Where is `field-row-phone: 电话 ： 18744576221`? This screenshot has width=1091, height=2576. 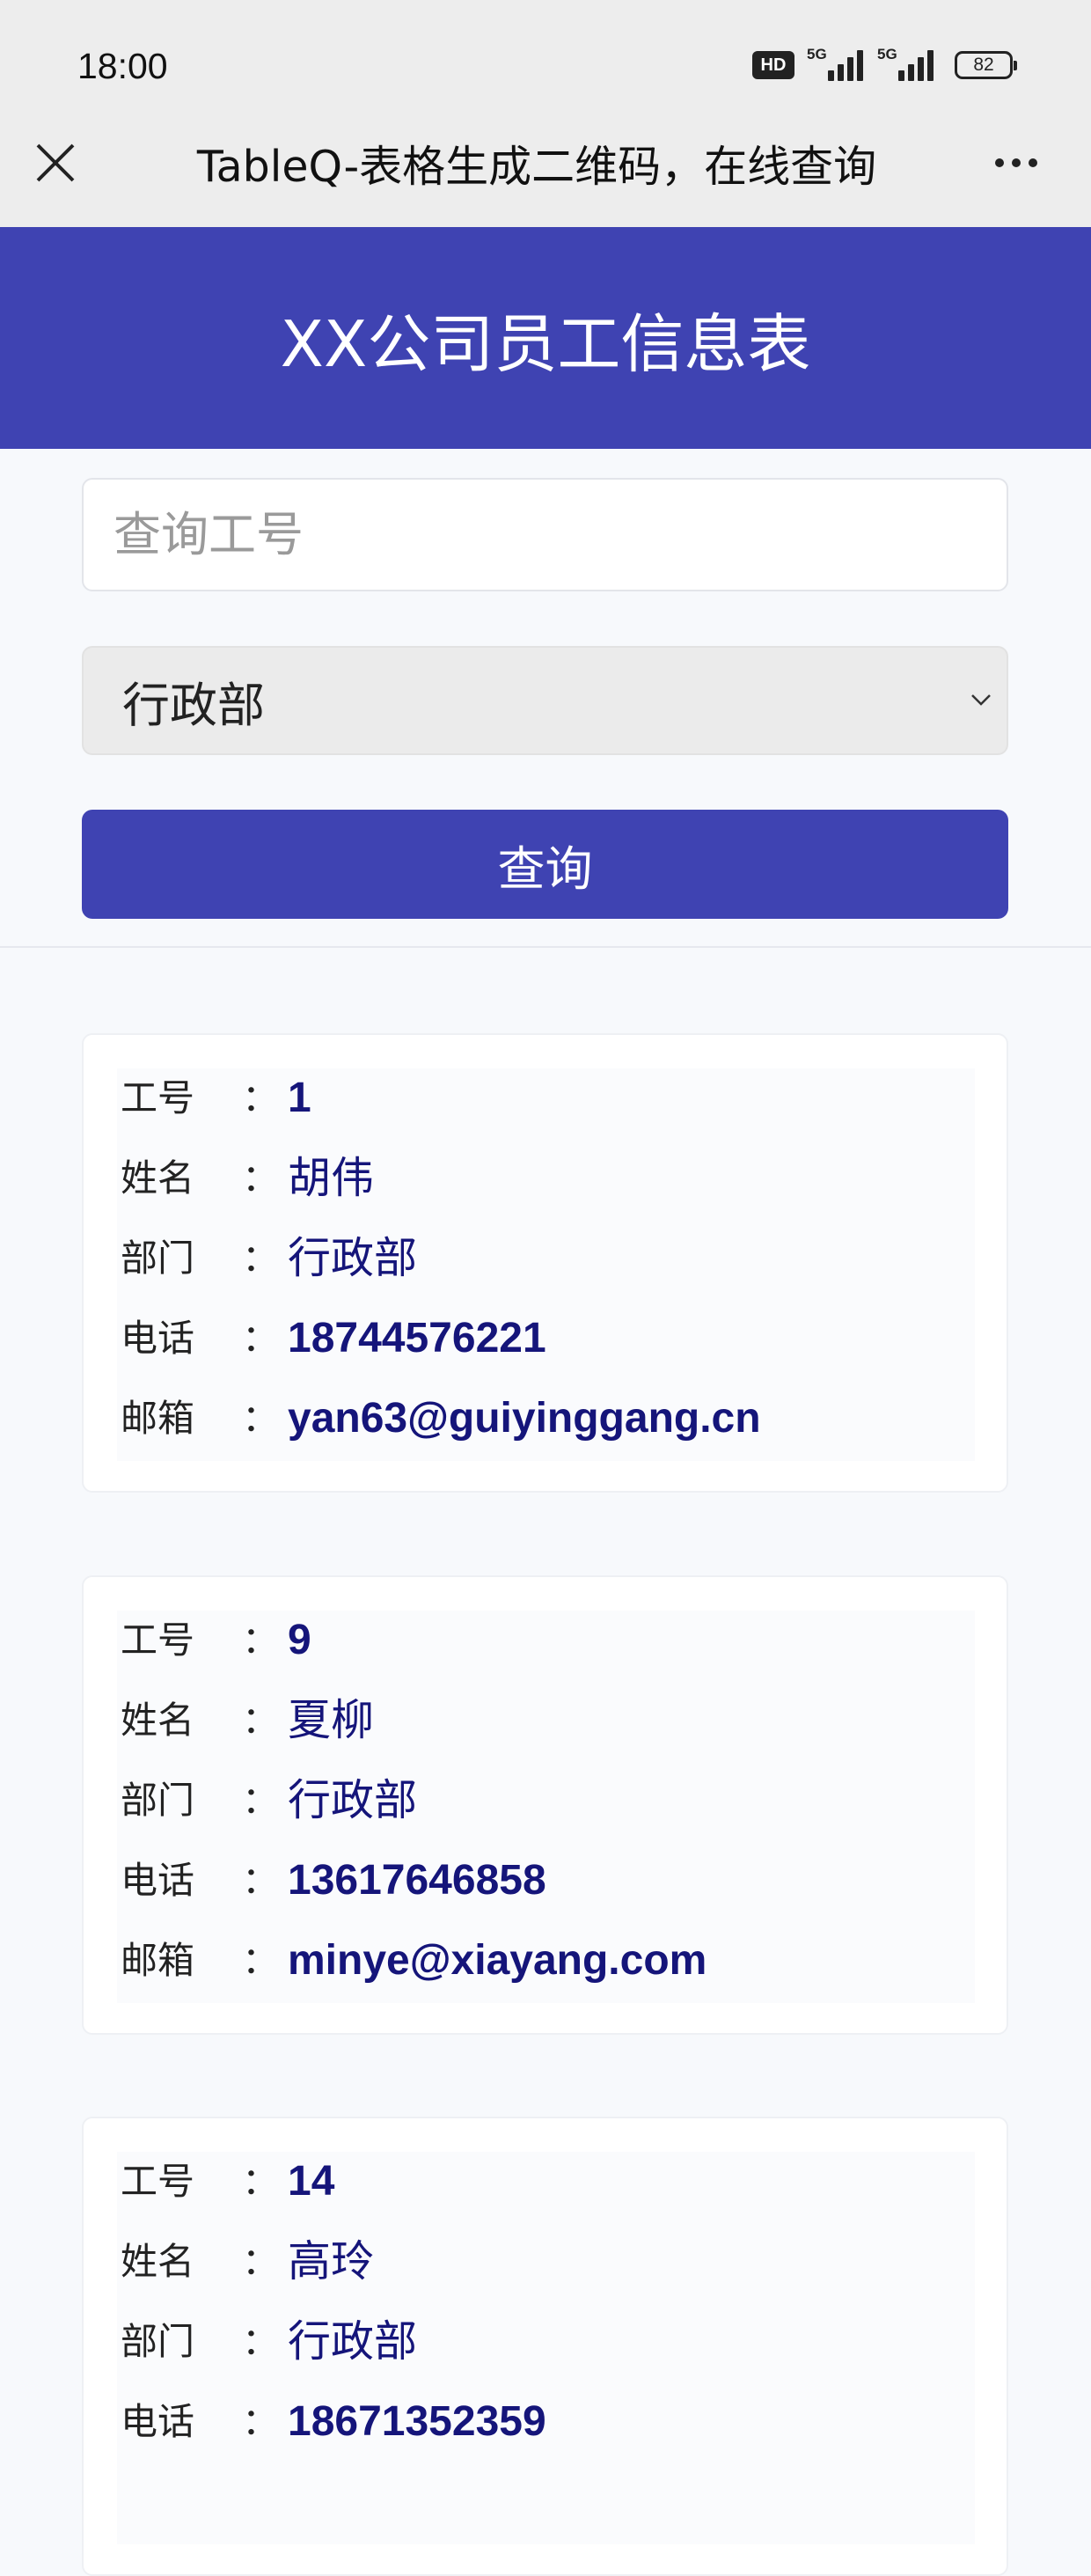
field-row-phone: 电话 ： 18744576221 is located at coordinates (546, 1338).